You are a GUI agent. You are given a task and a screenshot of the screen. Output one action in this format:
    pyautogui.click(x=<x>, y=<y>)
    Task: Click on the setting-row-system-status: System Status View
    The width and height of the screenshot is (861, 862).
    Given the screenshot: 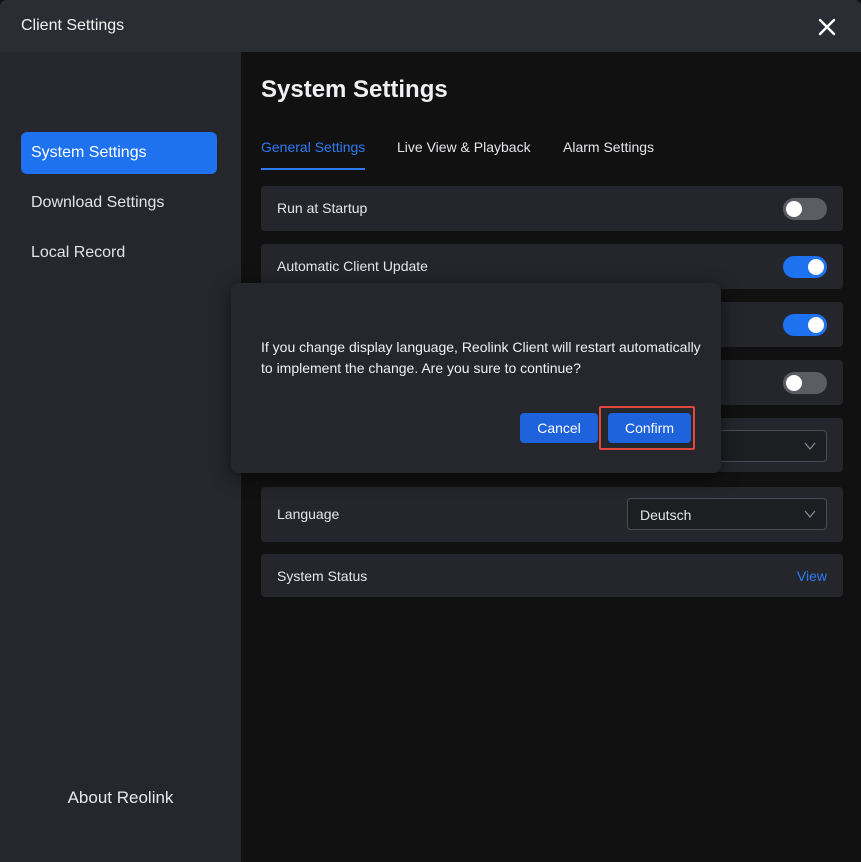 What is the action you would take?
    pyautogui.click(x=552, y=575)
    